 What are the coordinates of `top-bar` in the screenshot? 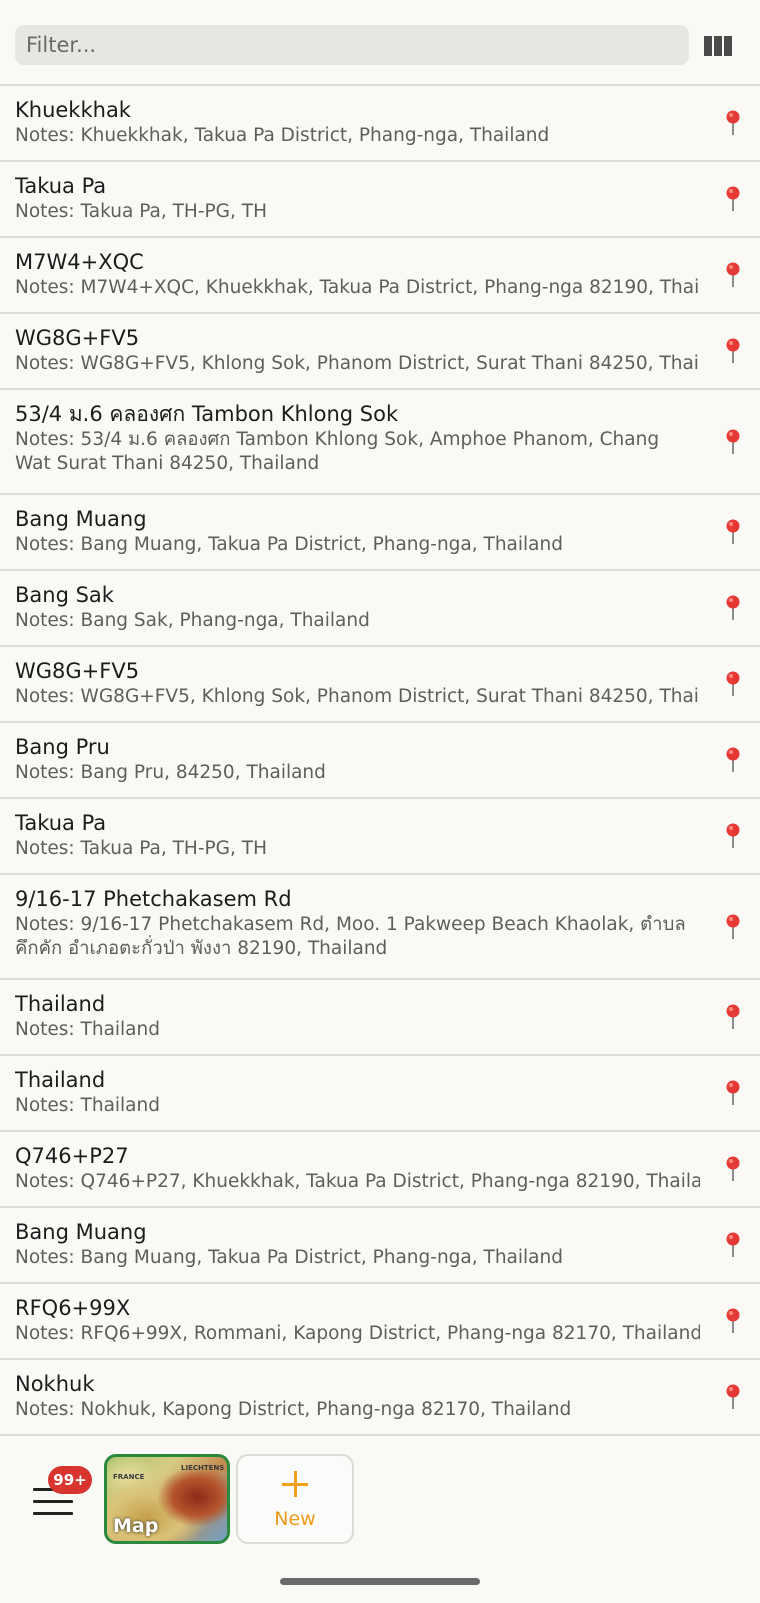 It's located at (380, 43).